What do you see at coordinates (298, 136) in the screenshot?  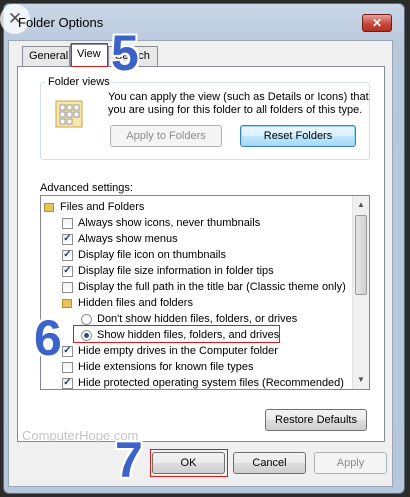 I see `reset-folders-button: Reset Folders` at bounding box center [298, 136].